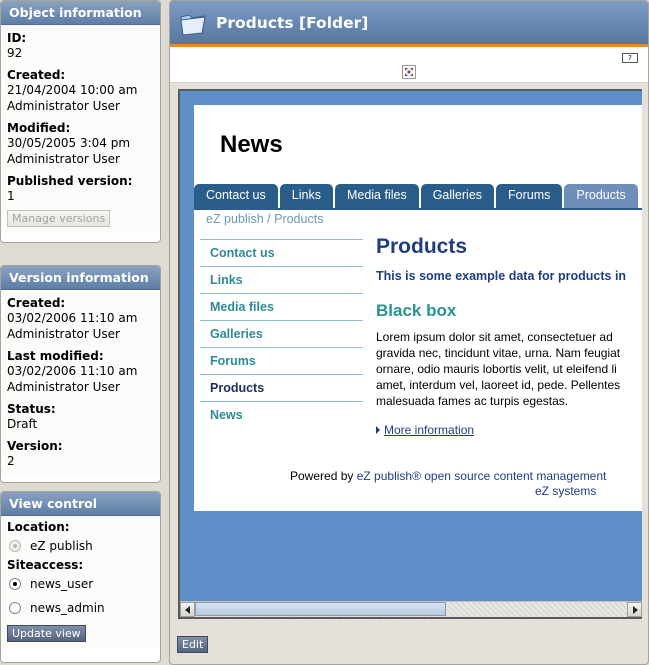 This screenshot has height=665, width=649. Describe the element at coordinates (601, 196) in the screenshot. I see `tab-products: Products` at that location.